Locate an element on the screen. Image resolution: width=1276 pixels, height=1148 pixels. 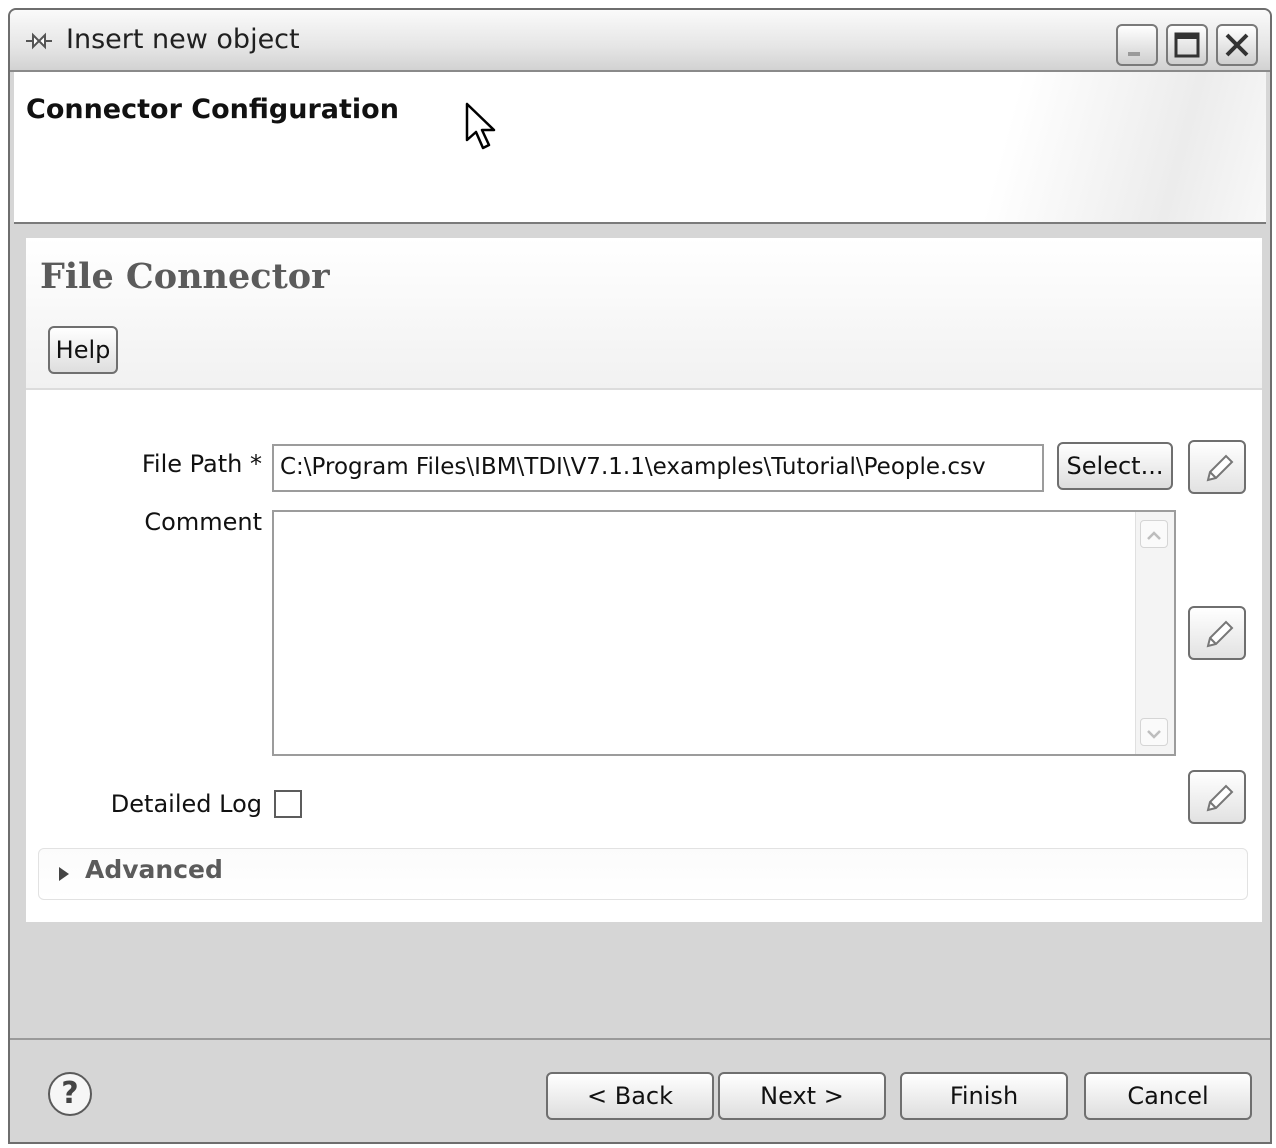
help-button: Help is located at coordinates (83, 350).